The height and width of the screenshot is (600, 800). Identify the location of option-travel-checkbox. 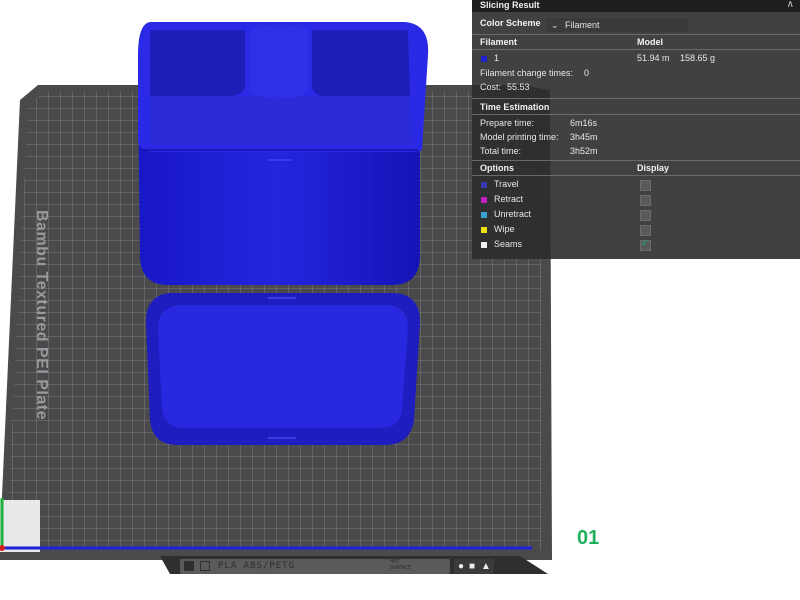
(645, 185).